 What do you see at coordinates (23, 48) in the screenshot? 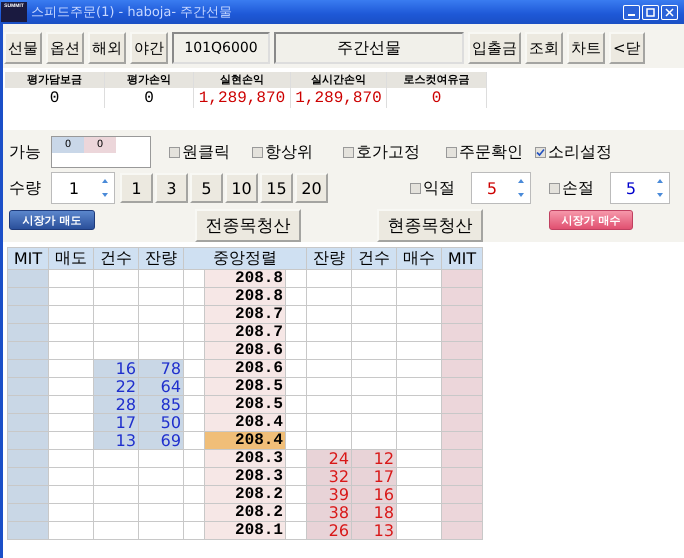
I see `toolbar-button: 선물` at bounding box center [23, 48].